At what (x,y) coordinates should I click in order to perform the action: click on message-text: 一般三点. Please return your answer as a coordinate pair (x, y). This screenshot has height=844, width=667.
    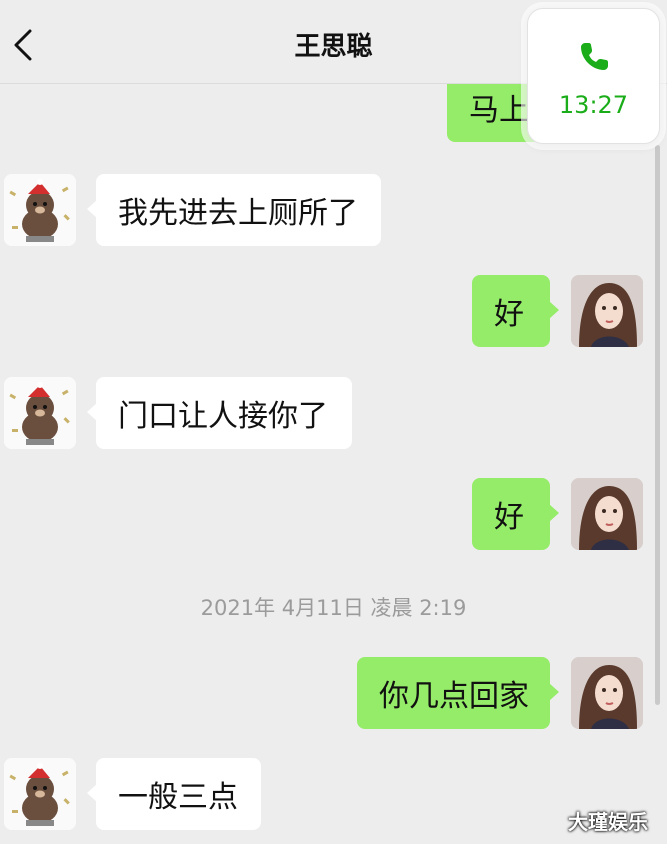
    Looking at the image, I should click on (178, 797).